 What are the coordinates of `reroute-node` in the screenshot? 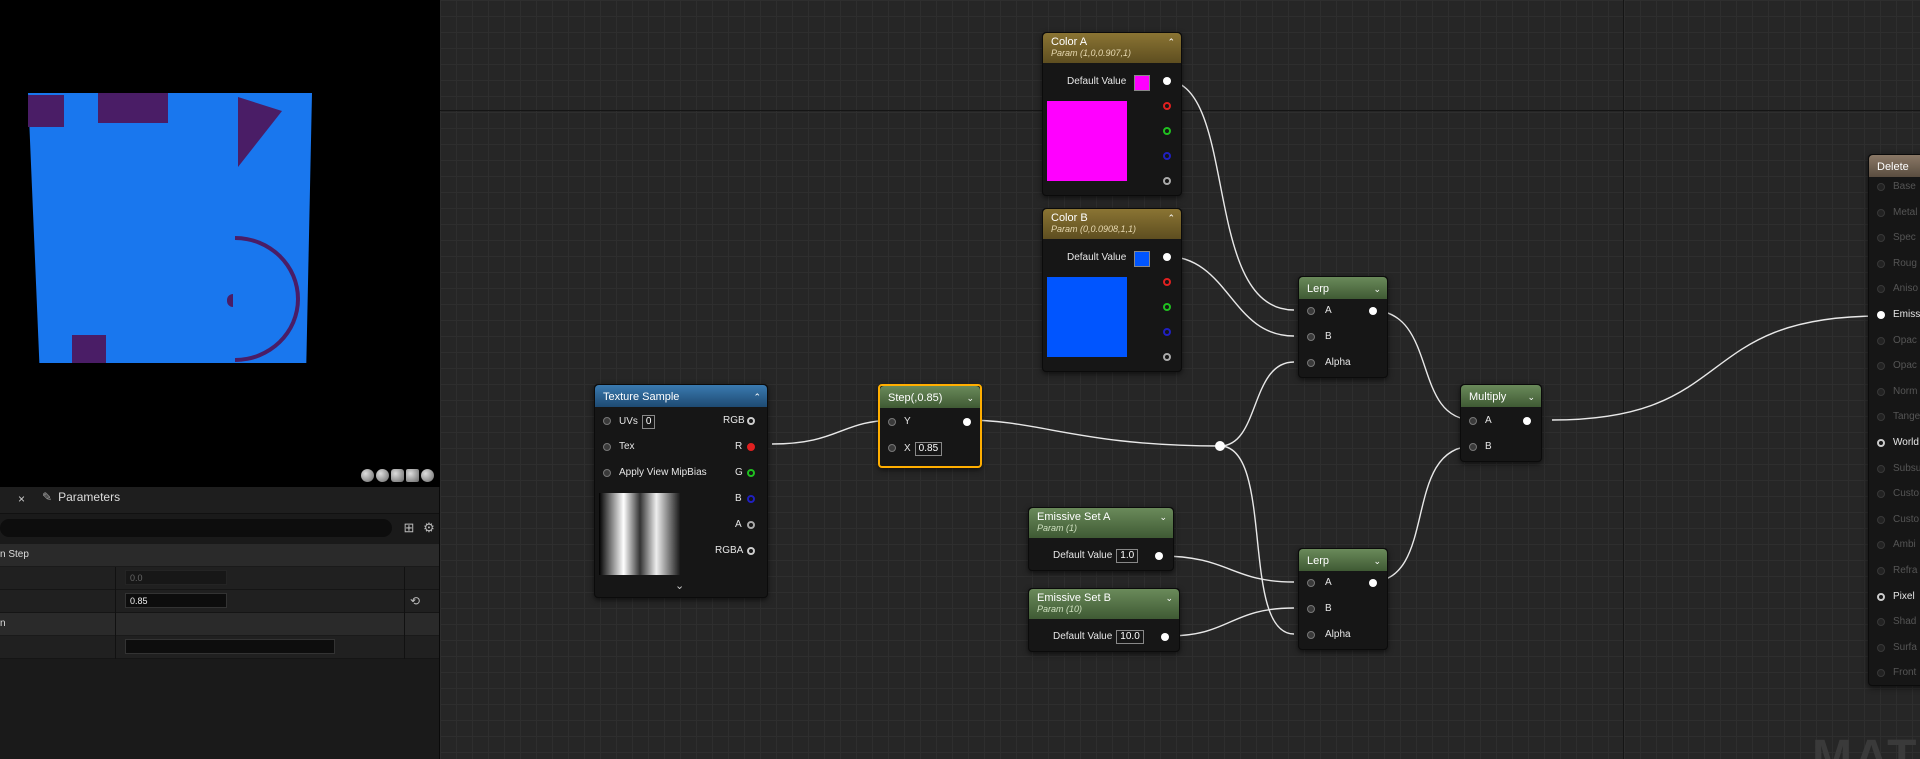 It's located at (1220, 446).